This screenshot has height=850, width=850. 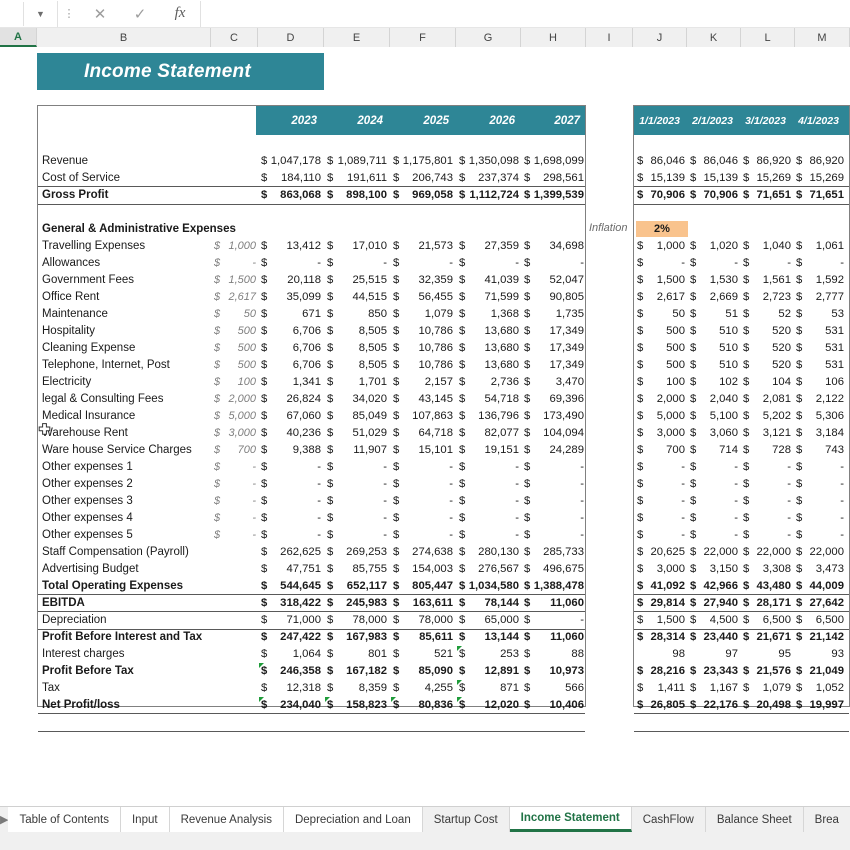 I want to click on monthly-value-cell: $1,040, so click(x=767, y=246).